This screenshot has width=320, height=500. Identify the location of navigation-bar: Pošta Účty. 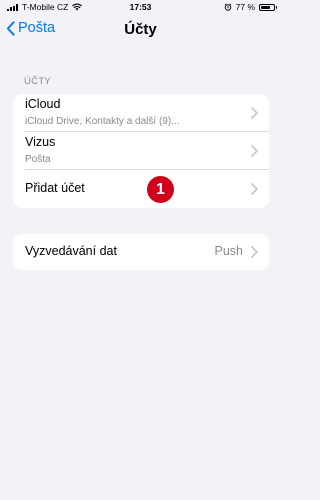
(140, 30).